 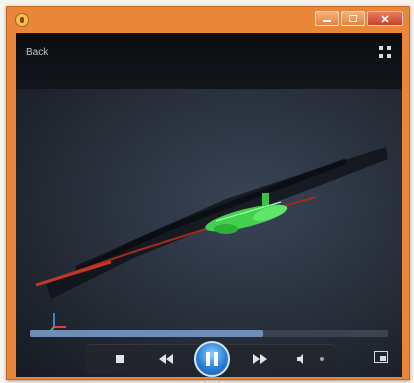 I want to click on stop-icon, so click(x=120, y=359).